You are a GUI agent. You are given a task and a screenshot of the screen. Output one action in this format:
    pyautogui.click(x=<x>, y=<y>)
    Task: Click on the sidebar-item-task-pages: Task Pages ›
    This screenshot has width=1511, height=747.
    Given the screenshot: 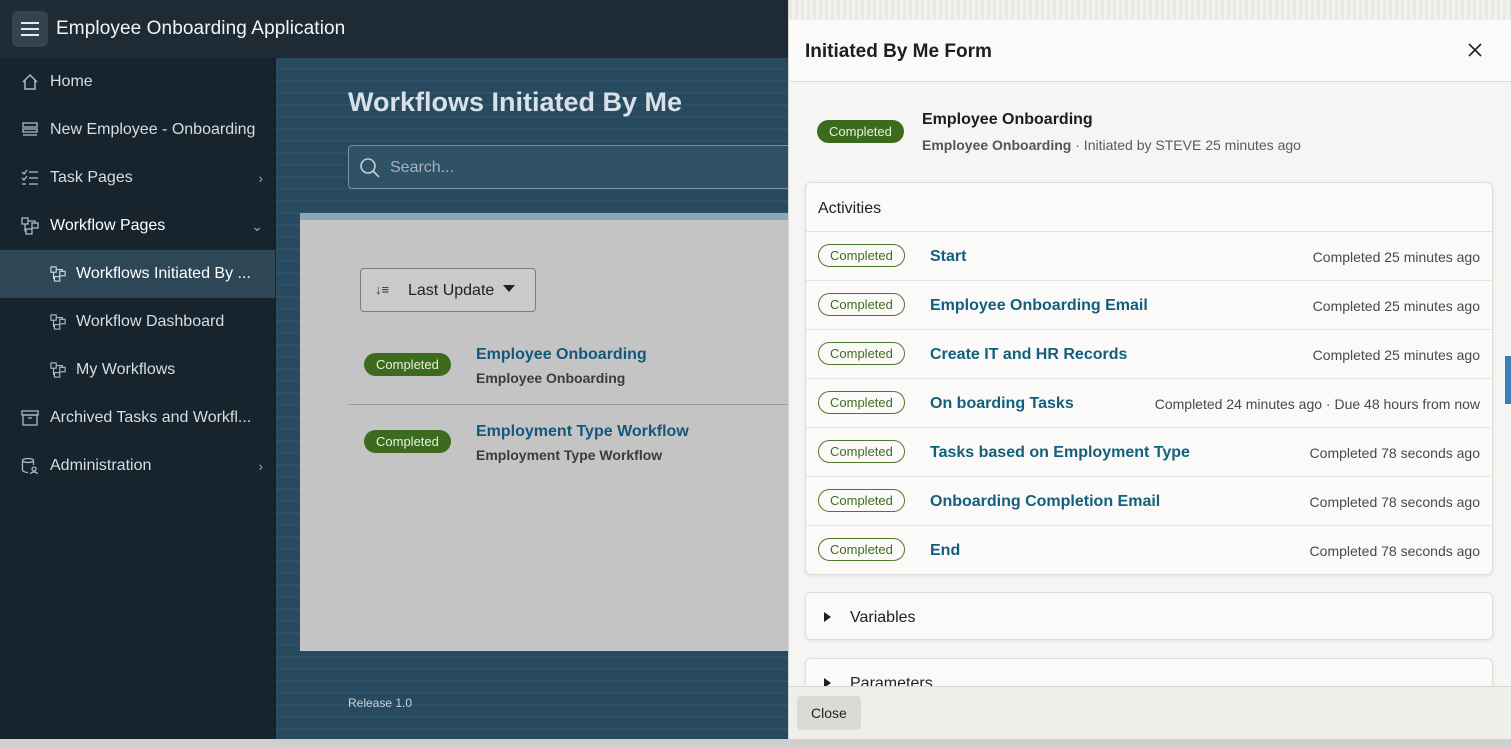 What is the action you would take?
    pyautogui.click(x=137, y=178)
    